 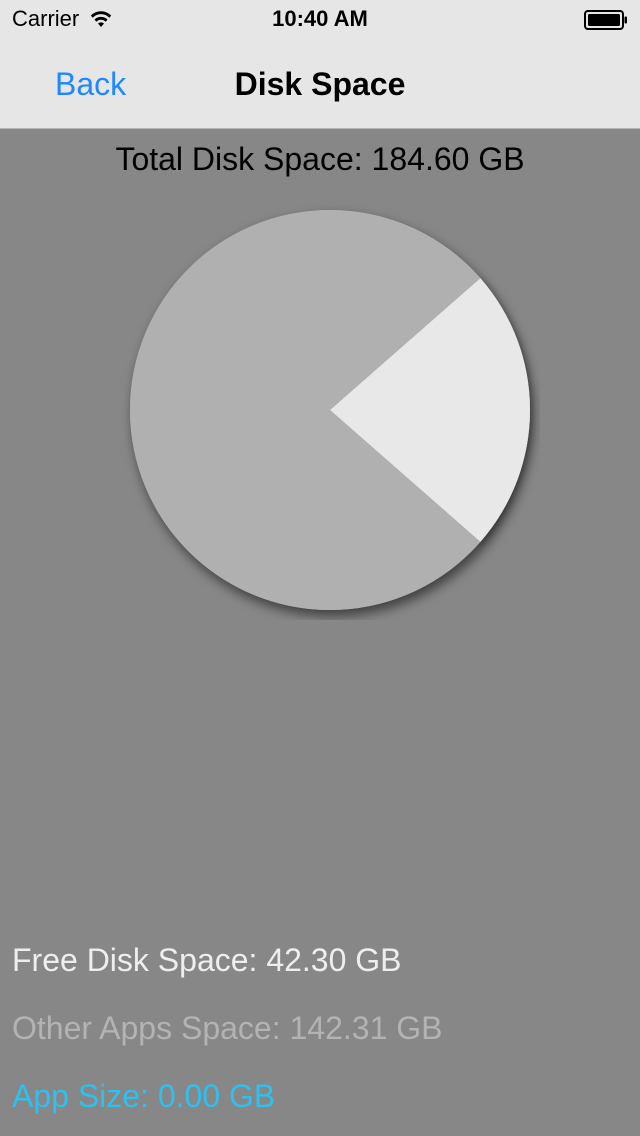 What do you see at coordinates (207, 960) in the screenshot?
I see `free-disk-space-label: Free Disk Space: 42.30 GB` at bounding box center [207, 960].